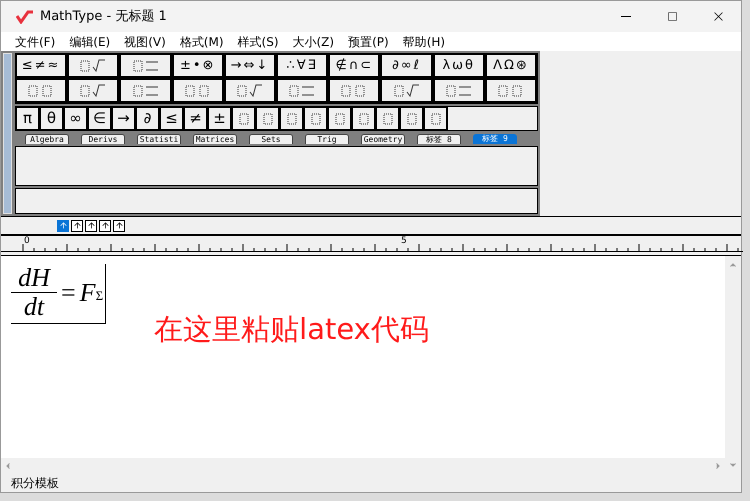 The image size is (750, 501). I want to click on window-title: MathType - 无标题 1, so click(103, 17).